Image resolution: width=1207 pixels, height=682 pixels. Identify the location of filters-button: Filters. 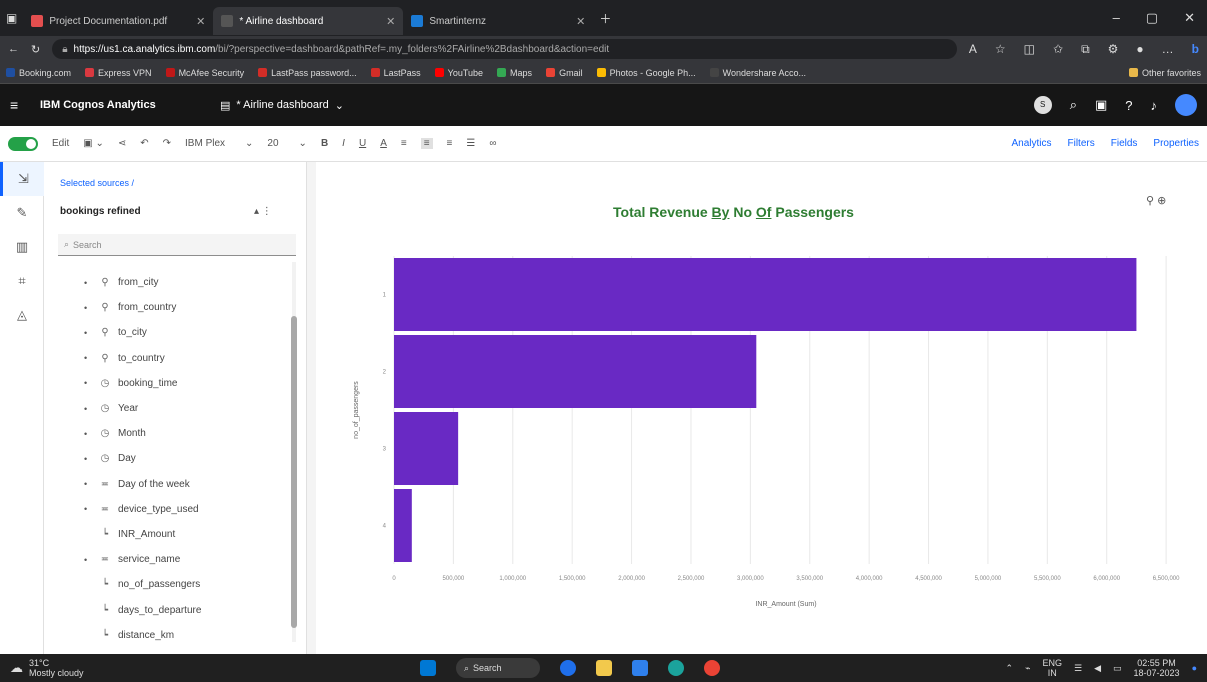
(1081, 143).